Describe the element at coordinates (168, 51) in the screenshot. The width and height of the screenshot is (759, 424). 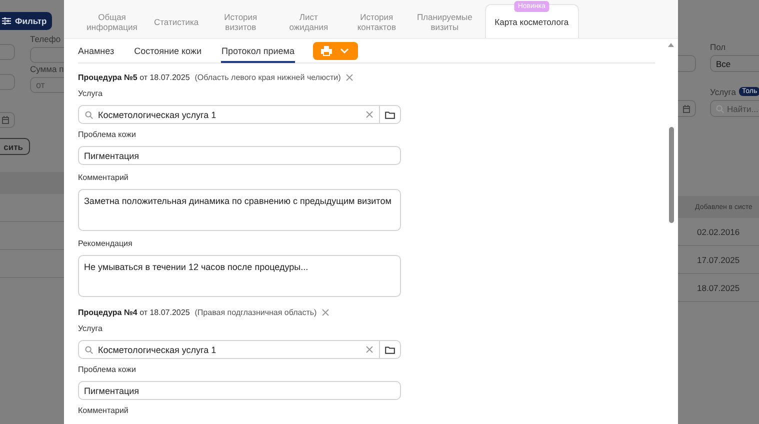
I see `subtab: Состояние кожи` at that location.